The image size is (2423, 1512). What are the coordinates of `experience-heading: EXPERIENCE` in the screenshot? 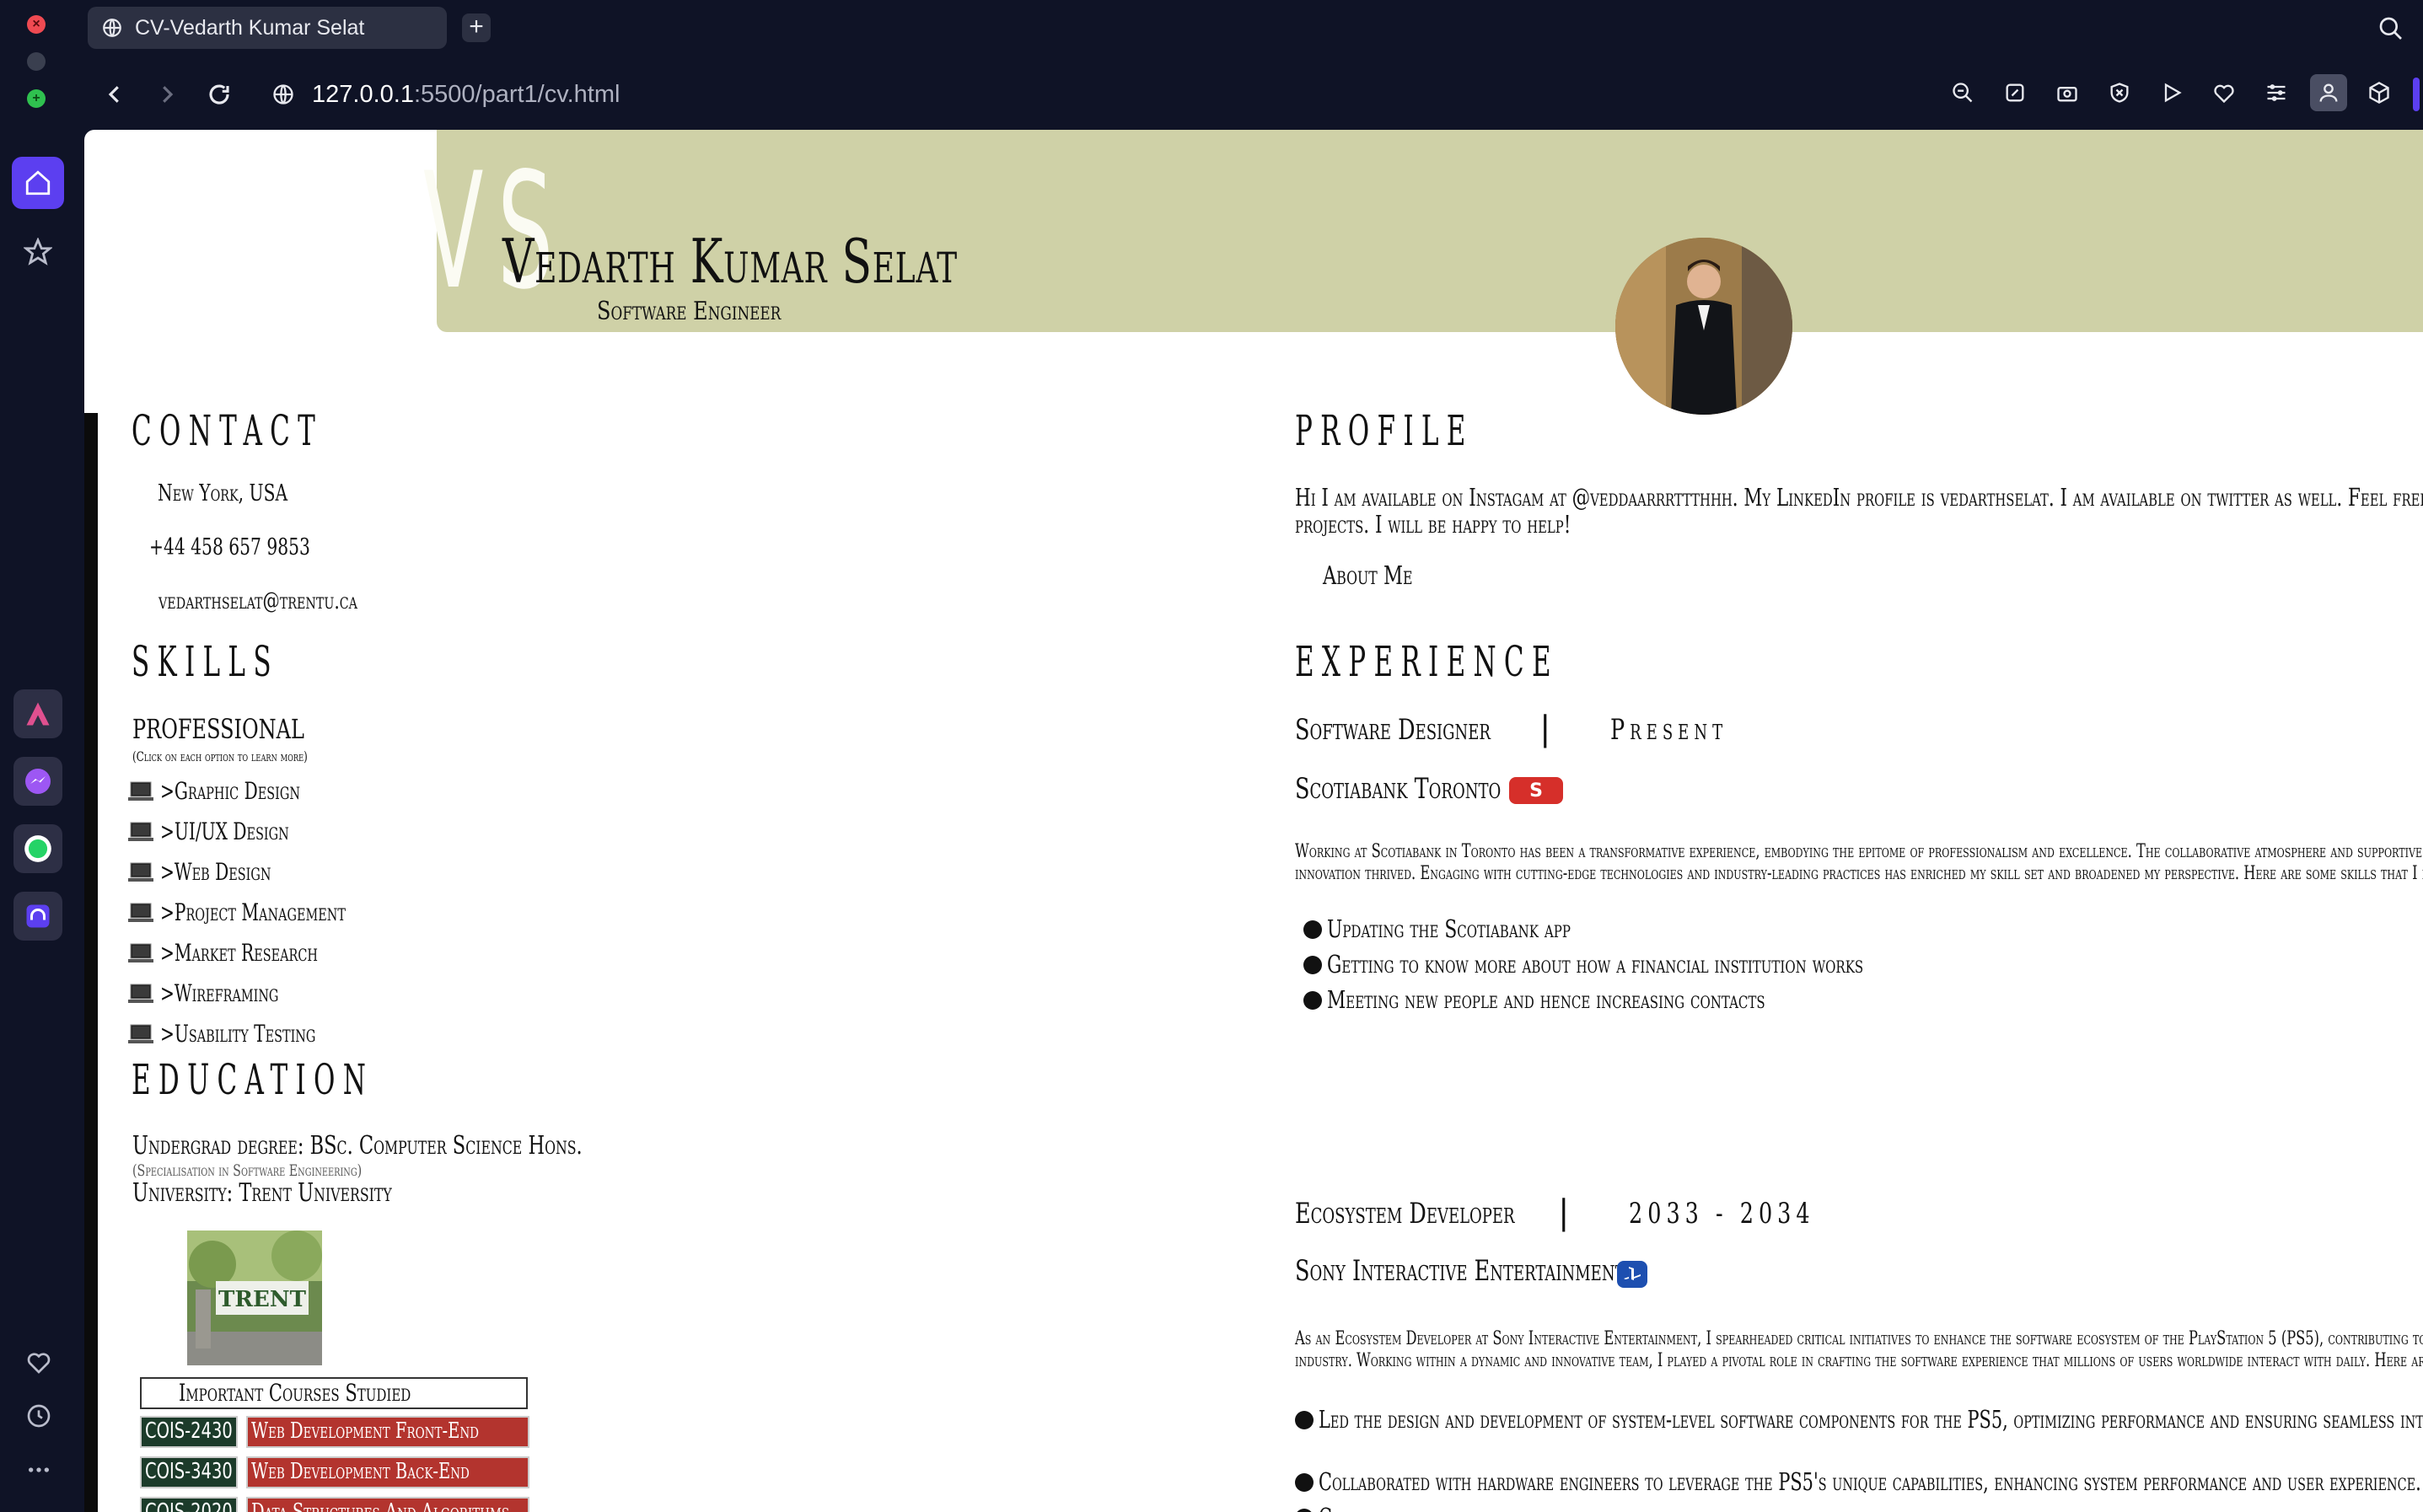 It's located at (1427, 661).